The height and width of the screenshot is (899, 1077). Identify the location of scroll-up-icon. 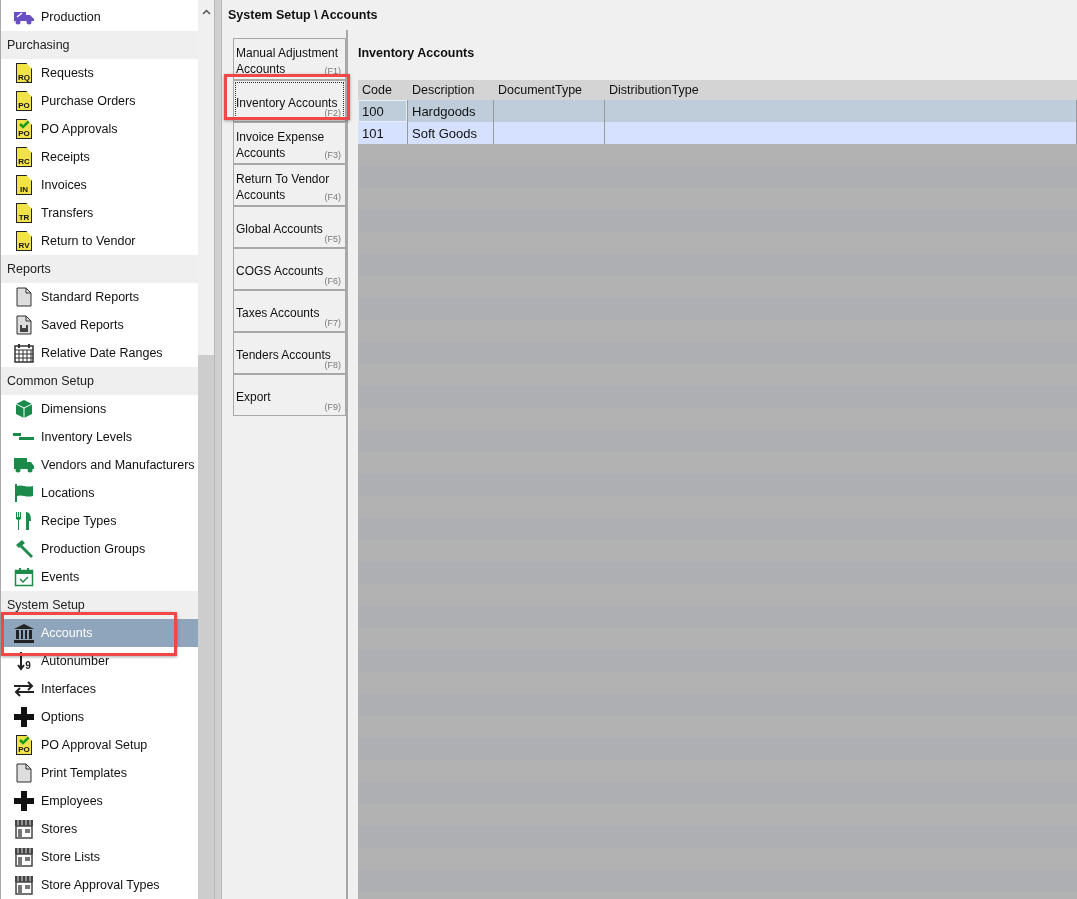
(206, 12).